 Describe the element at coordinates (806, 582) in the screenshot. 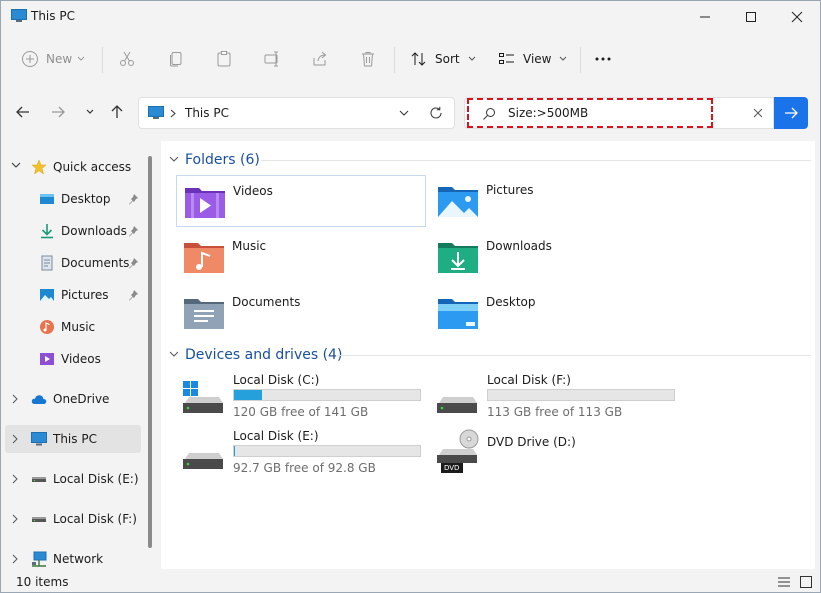

I see `tiles-view-icon` at that location.